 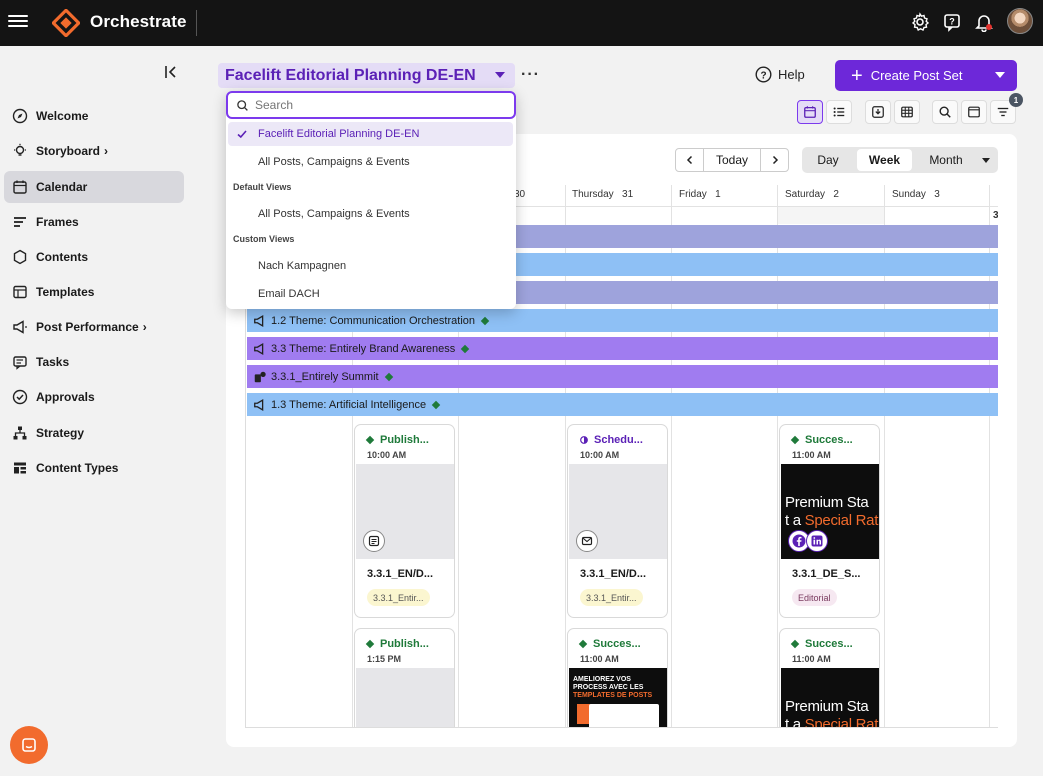 What do you see at coordinates (370, 162) in the screenshot?
I see `dropdown-item-all-posts: All Posts, Campaigns & Events` at bounding box center [370, 162].